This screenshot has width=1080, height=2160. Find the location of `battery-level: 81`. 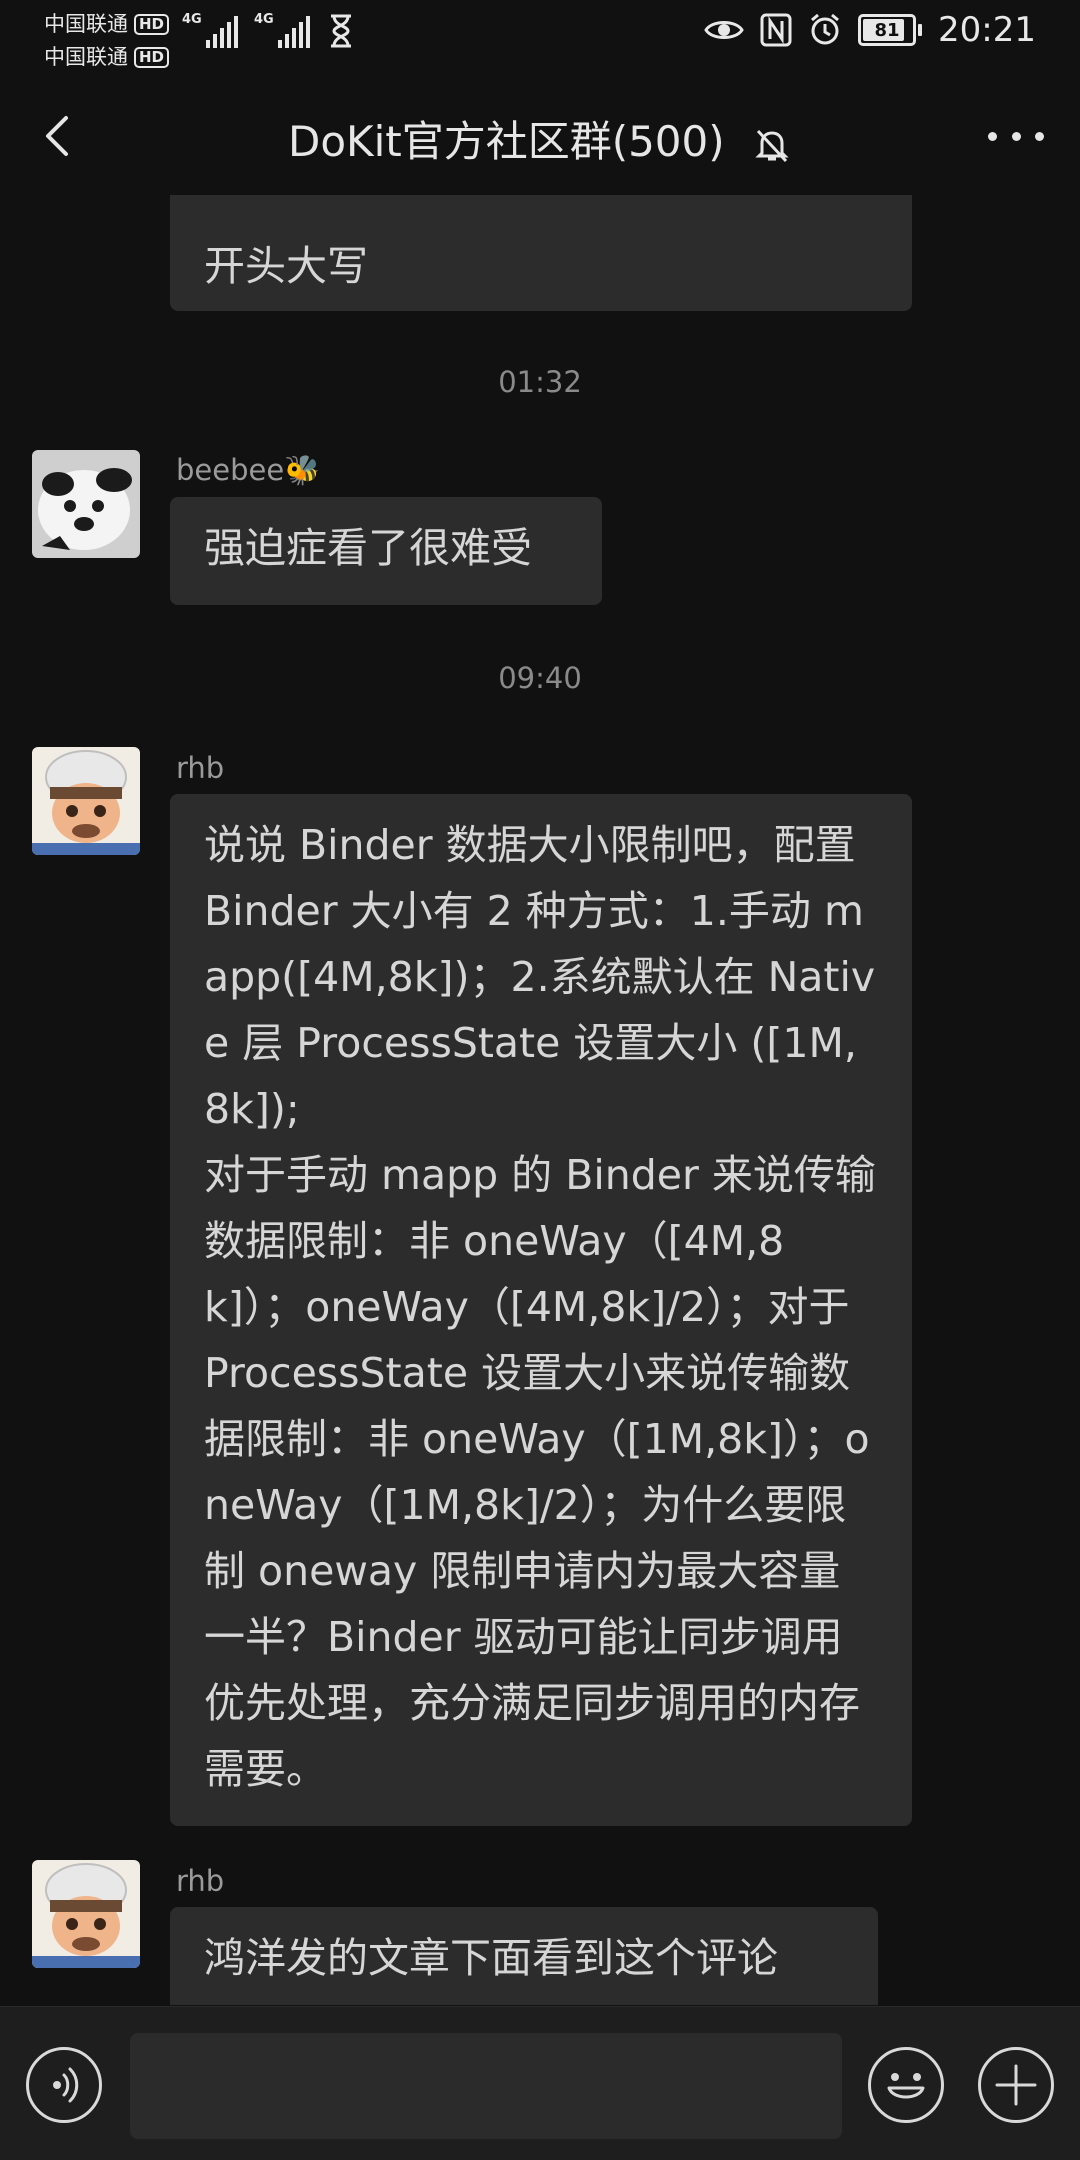

battery-level: 81 is located at coordinates (887, 30).